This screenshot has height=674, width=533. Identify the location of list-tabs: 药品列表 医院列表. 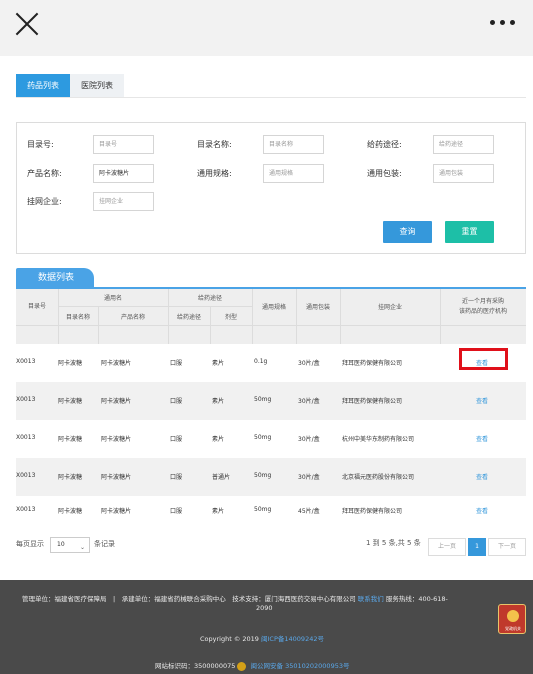
(70, 85).